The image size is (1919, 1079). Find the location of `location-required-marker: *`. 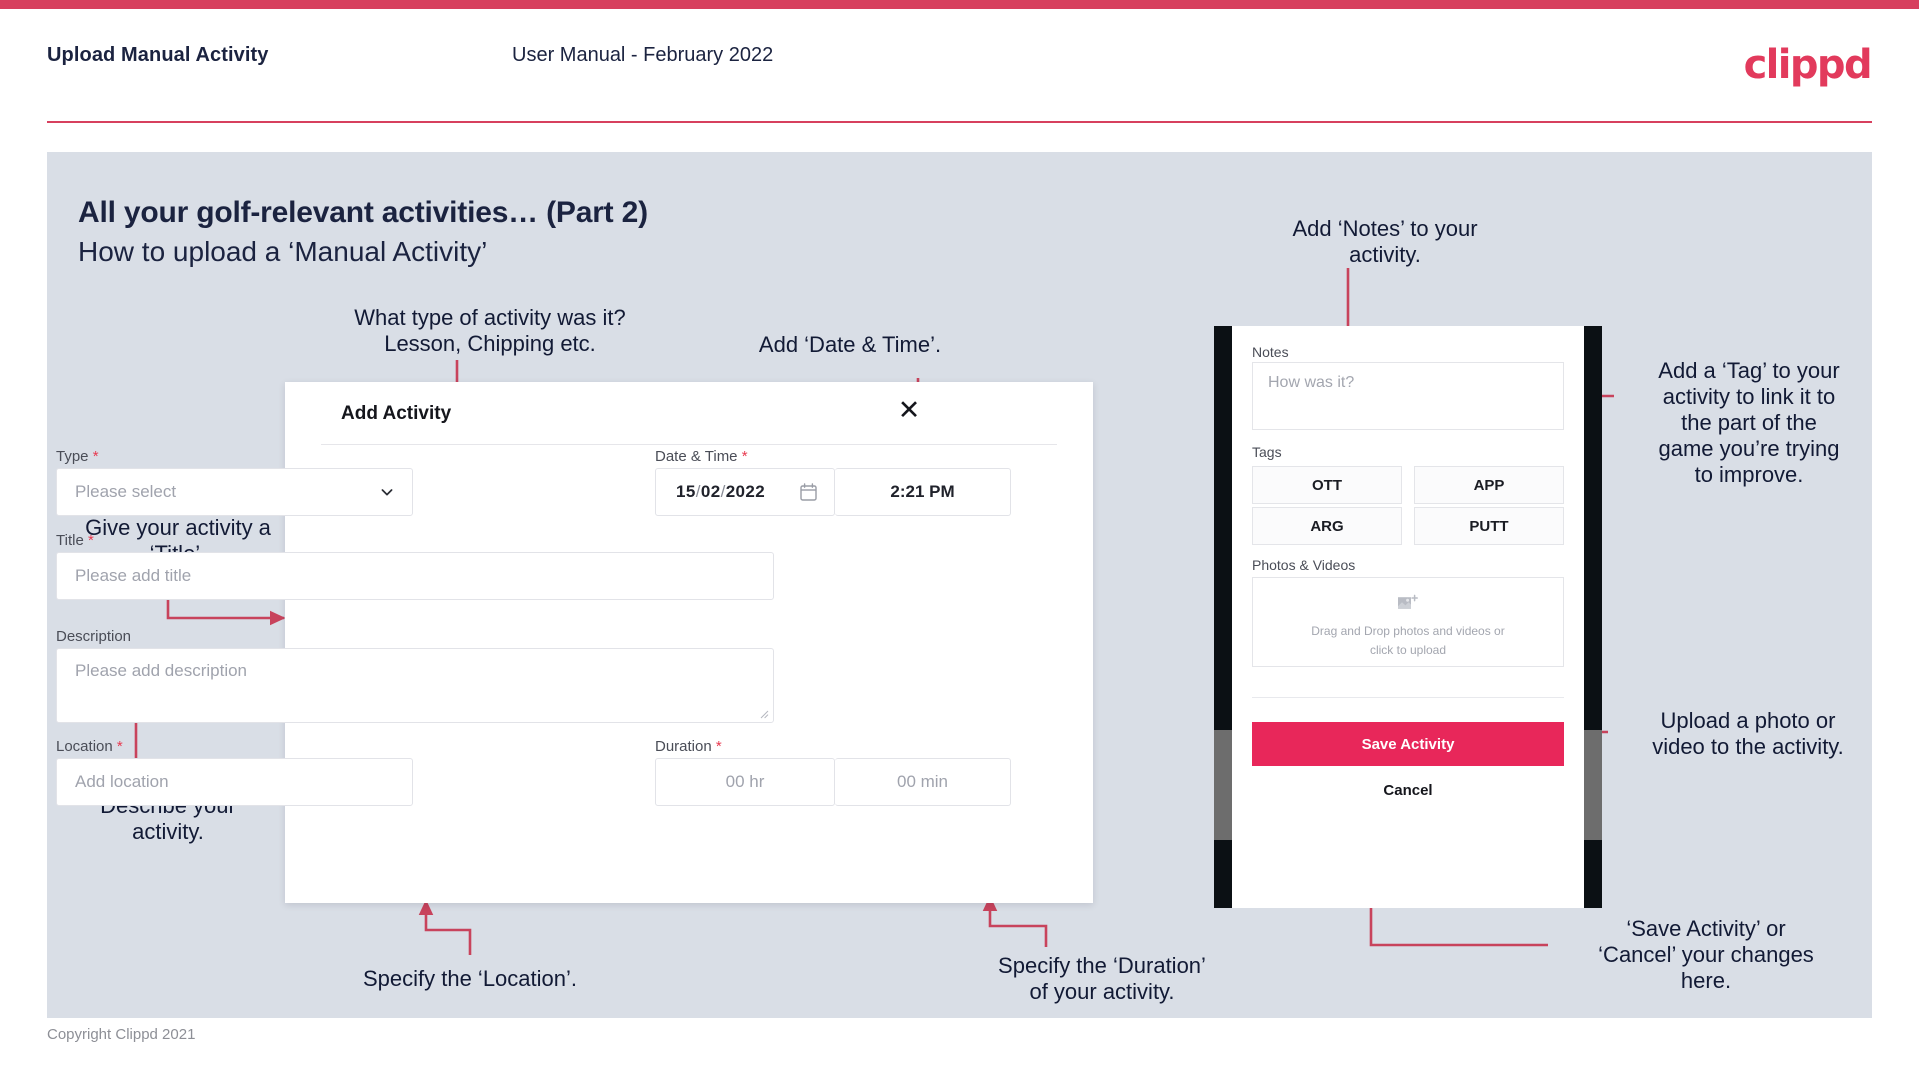

location-required-marker: * is located at coordinates (119, 746).